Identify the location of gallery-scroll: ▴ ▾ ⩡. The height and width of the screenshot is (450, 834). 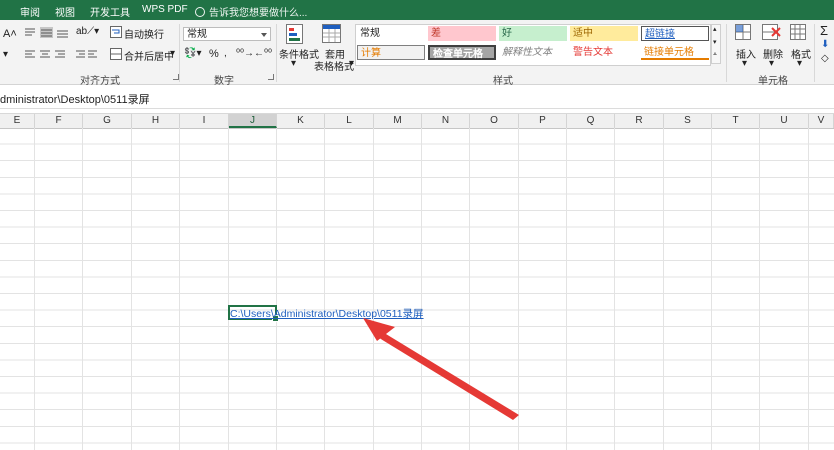
(716, 44).